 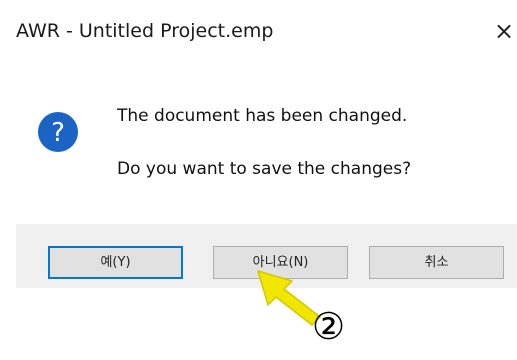 I want to click on step-number-label: ②, so click(x=329, y=326).